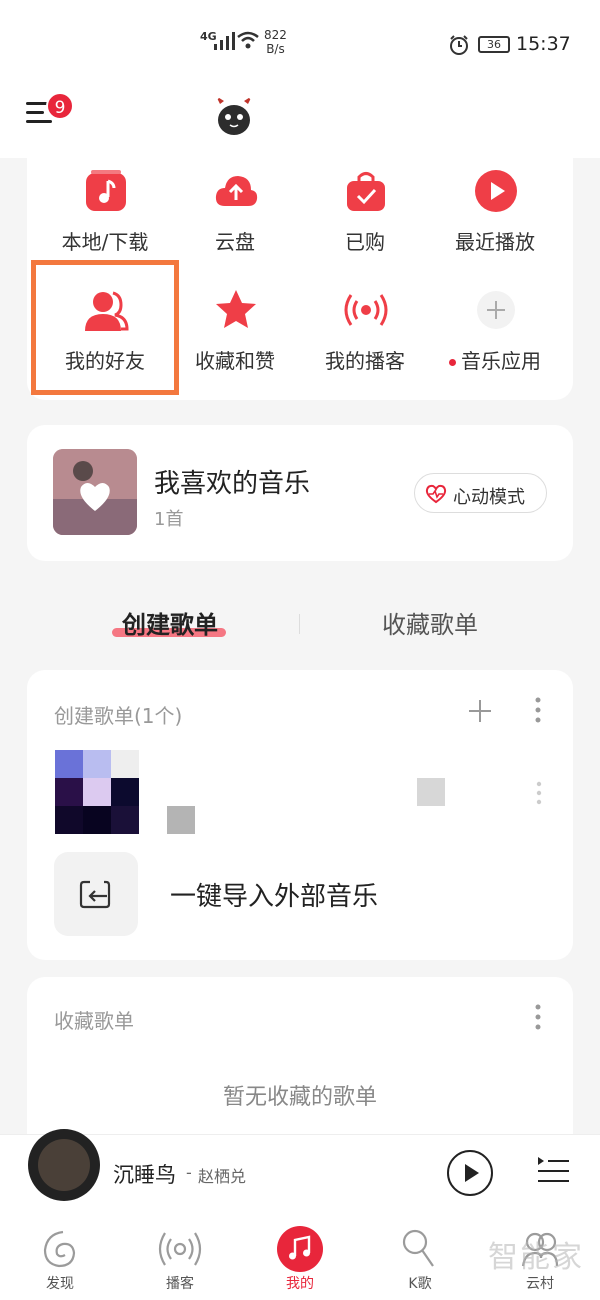 This screenshot has width=600, height=1300. Describe the element at coordinates (420, 1284) in the screenshot. I see `nav-label: K歌` at that location.